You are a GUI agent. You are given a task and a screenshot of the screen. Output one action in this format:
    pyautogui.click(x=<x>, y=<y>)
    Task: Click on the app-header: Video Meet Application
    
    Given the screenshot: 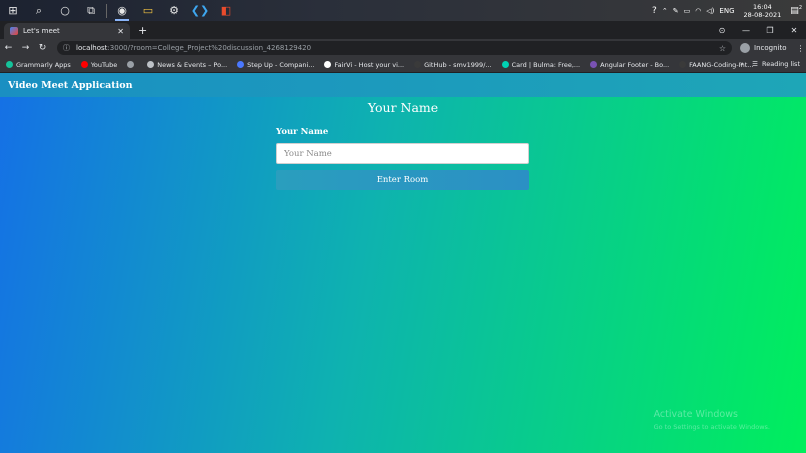 What is the action you would take?
    pyautogui.click(x=403, y=85)
    